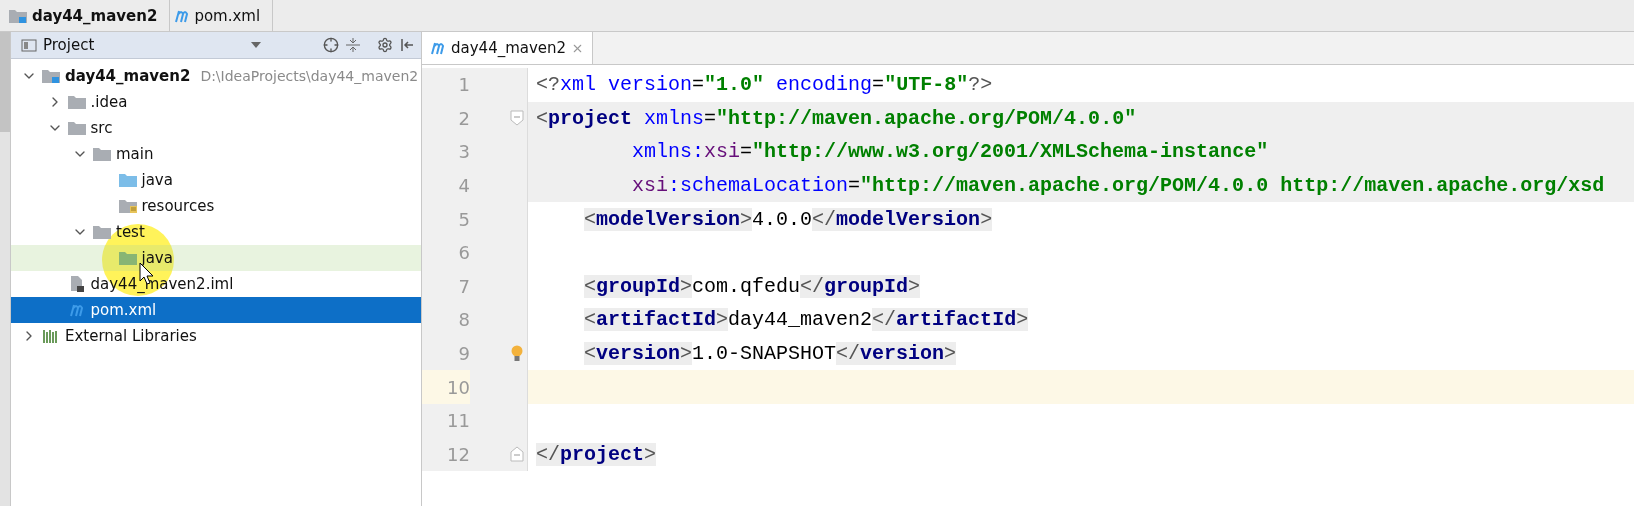  I want to click on code-line: <groupId>com.qfedu</groupId>, so click(752, 286).